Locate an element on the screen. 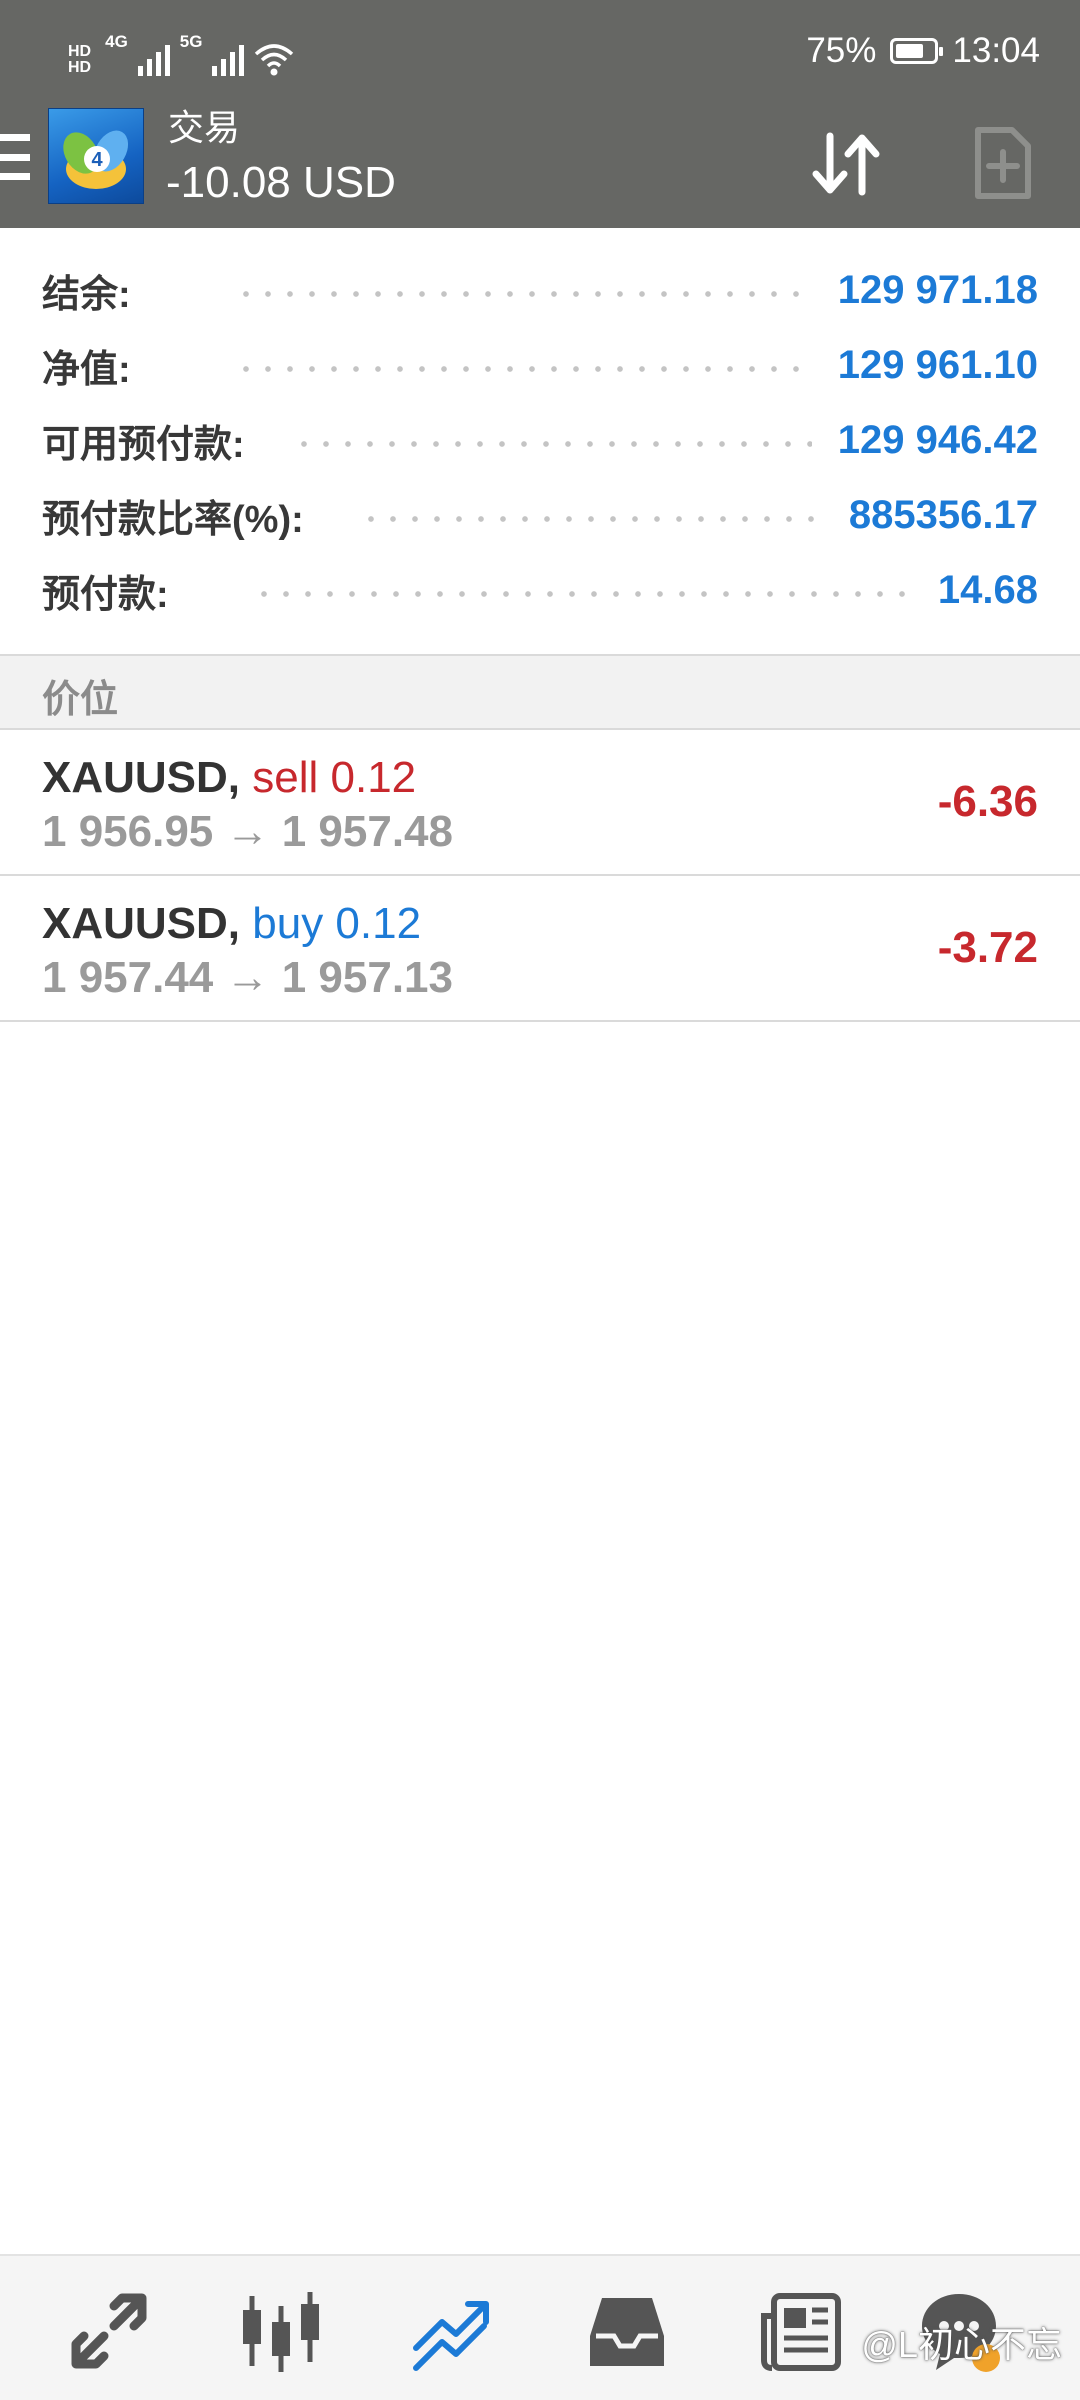  signal-indicators: HD HD 4G 5G is located at coordinates (181, 51).